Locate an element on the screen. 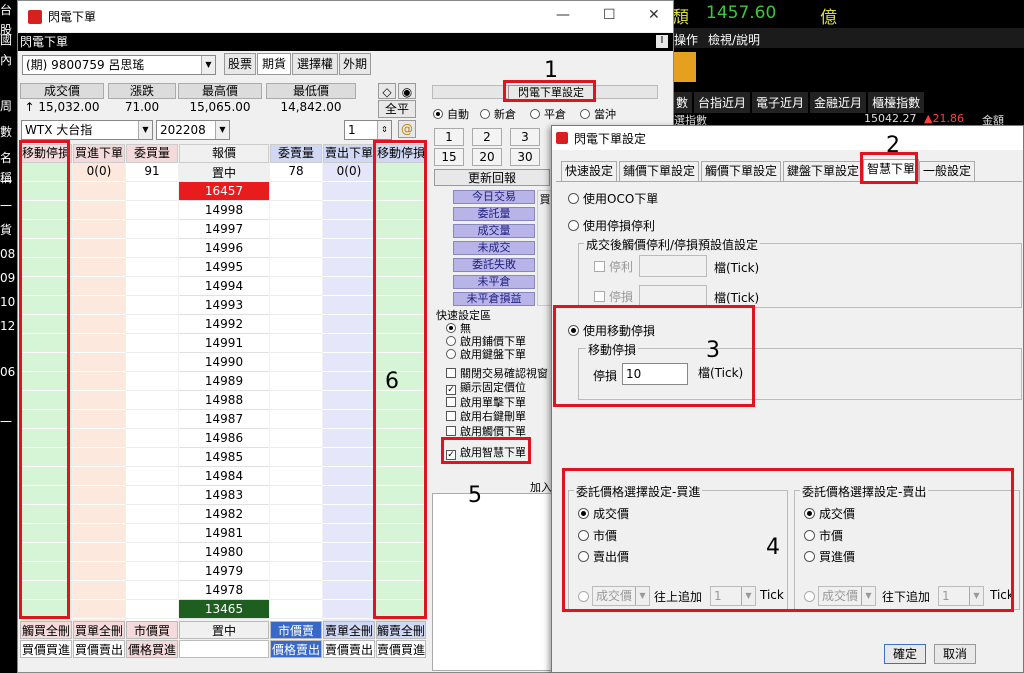 This screenshot has width=1024, height=673. price-row: 14990 is located at coordinates (224, 362).